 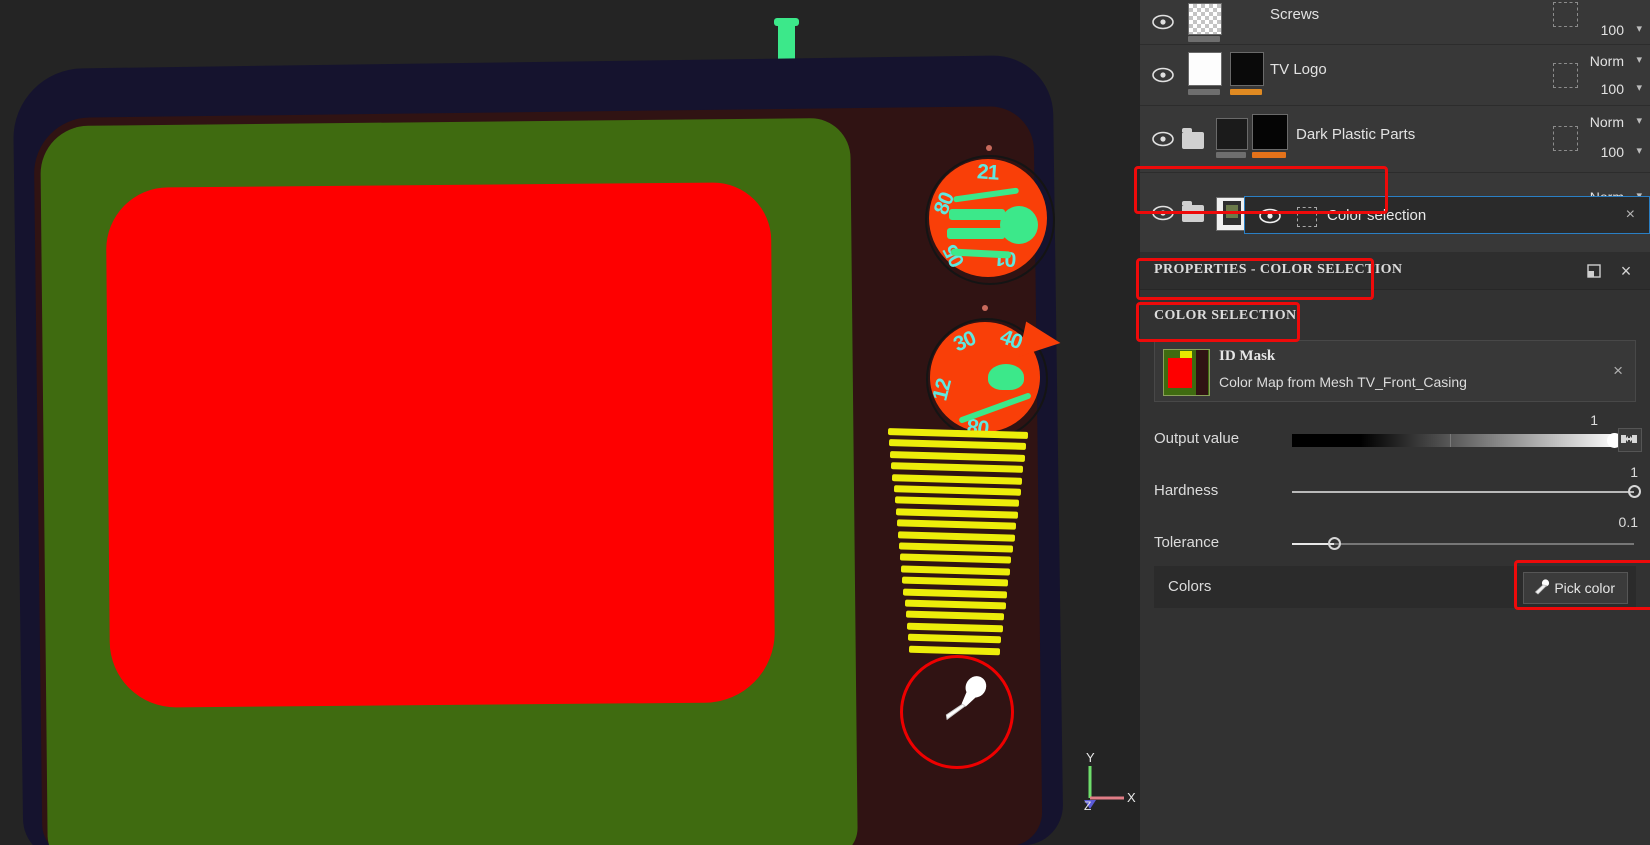 What do you see at coordinates (1247, 356) in the screenshot?
I see `id-mask-title: ID Mask` at bounding box center [1247, 356].